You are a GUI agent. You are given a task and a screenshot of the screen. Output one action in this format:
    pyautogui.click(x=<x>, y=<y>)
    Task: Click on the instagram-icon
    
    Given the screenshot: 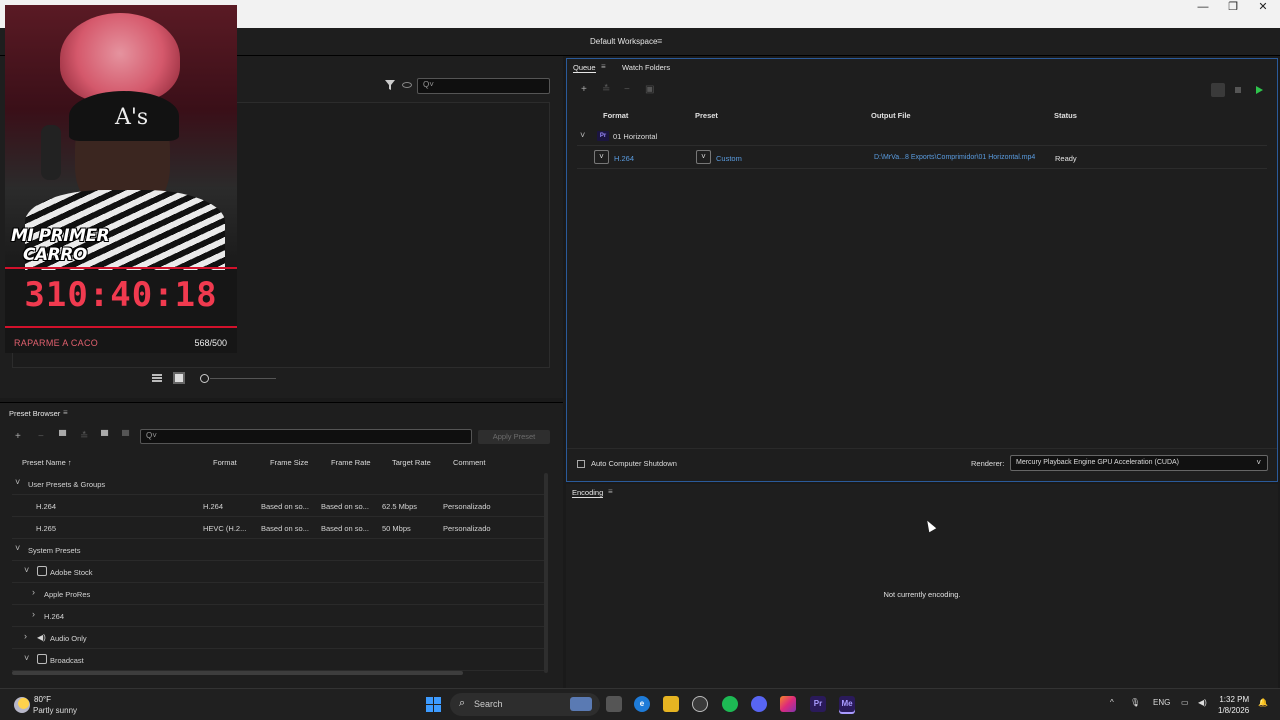 What is the action you would take?
    pyautogui.click(x=788, y=704)
    